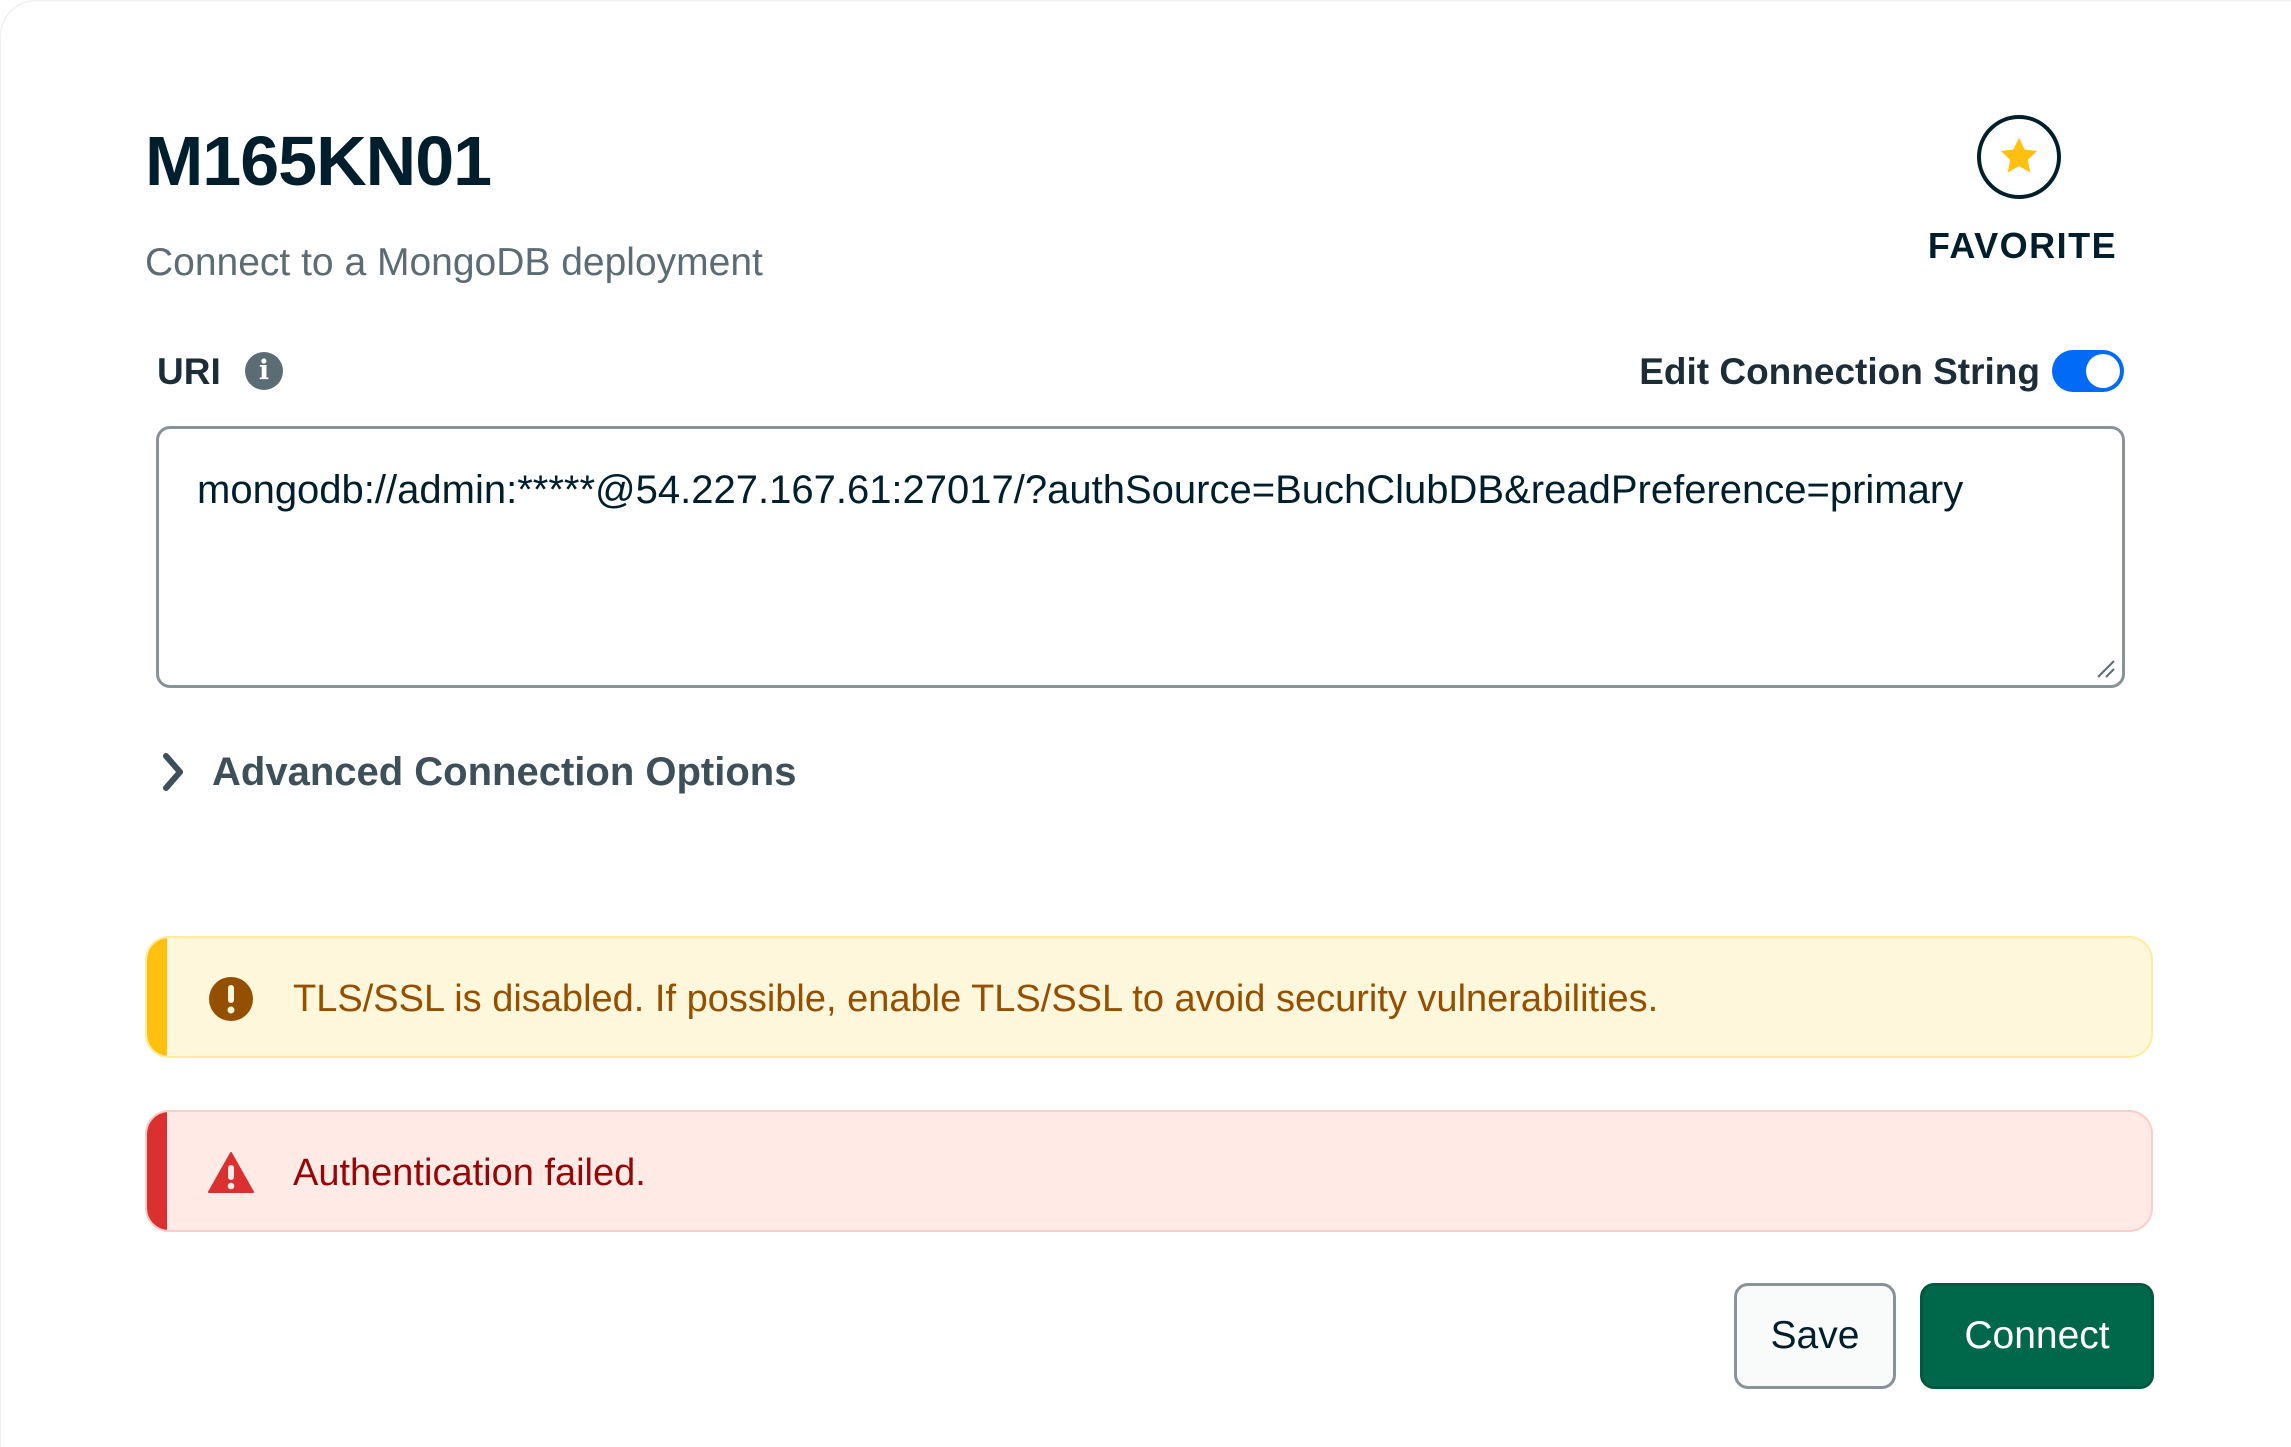 This screenshot has width=2291, height=1447. Describe the element at coordinates (231, 1172) in the screenshot. I see `warning-triangle-icon` at that location.